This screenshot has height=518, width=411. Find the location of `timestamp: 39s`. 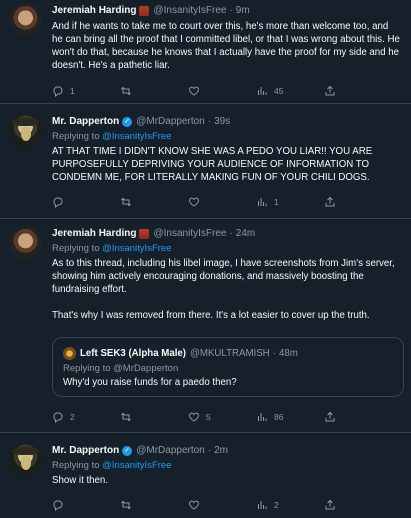

timestamp: 39s is located at coordinates (222, 122).